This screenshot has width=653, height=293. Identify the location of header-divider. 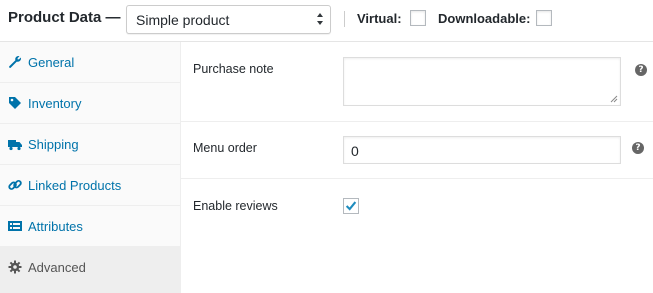
(344, 19).